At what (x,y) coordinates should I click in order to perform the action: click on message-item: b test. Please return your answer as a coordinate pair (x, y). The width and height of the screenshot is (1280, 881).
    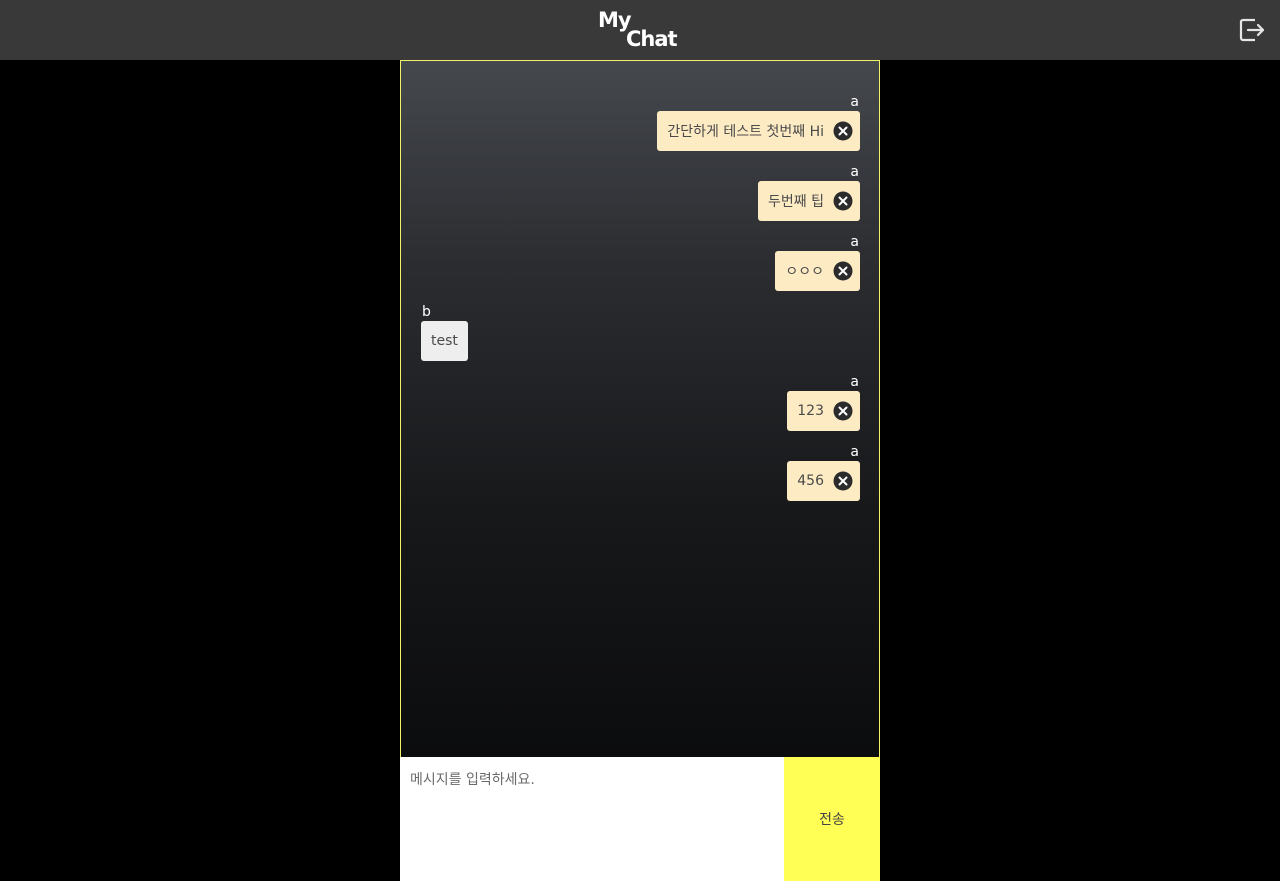
    Looking at the image, I should click on (444, 332).